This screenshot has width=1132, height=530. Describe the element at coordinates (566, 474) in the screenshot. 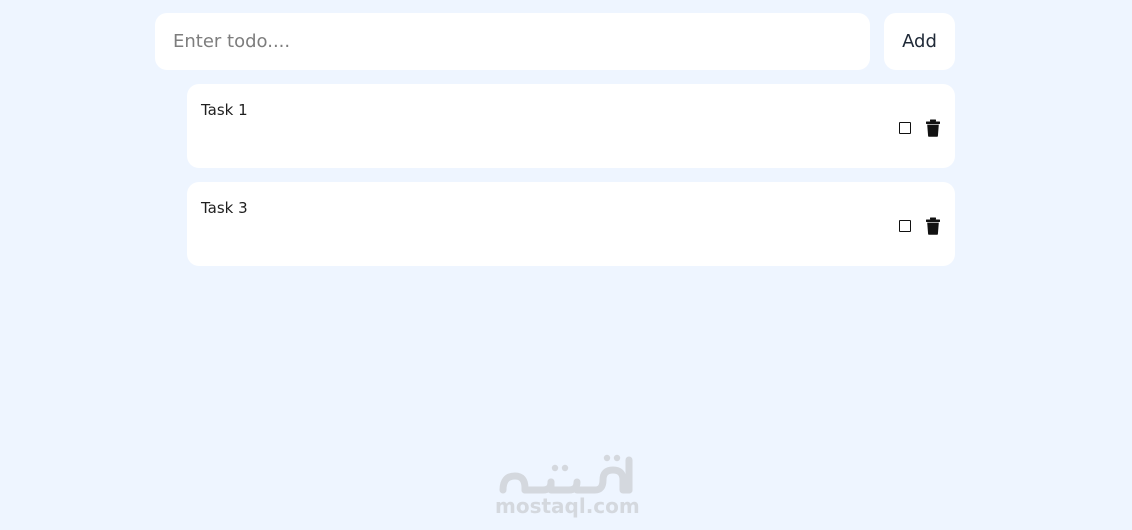

I see `mostaql-logo-icon` at that location.